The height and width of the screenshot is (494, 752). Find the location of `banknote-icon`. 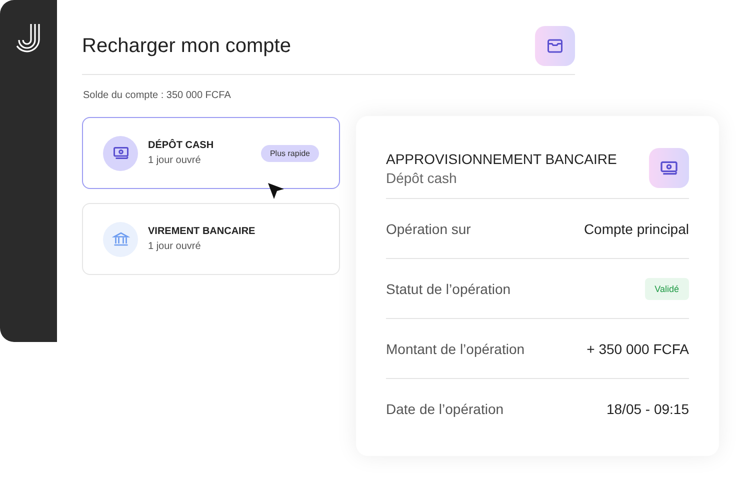

banknote-icon is located at coordinates (121, 153).